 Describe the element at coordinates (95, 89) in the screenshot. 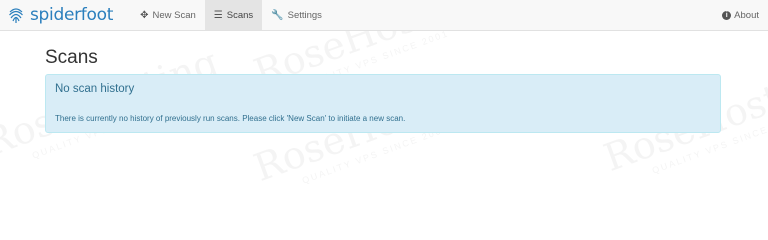

I see `alert-heading: No scan history` at that location.